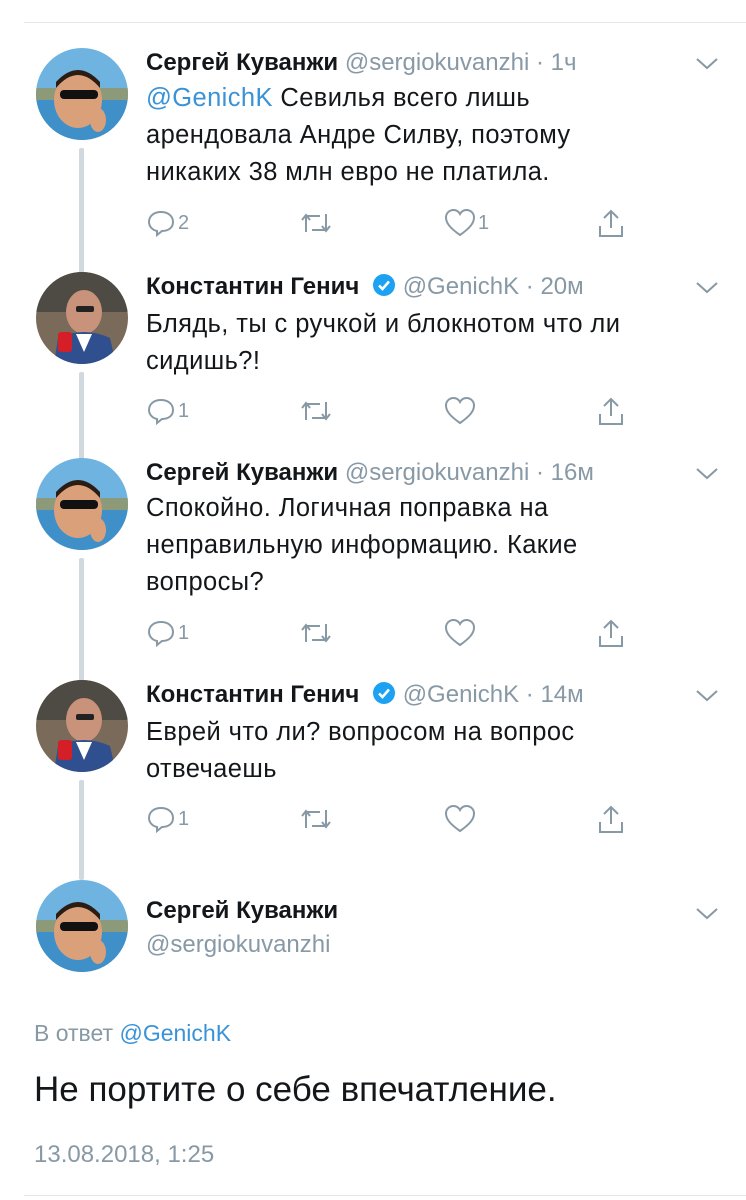 The image size is (746, 1200). Describe the element at coordinates (295, 1089) in the screenshot. I see `tweet-text: Не портите о себе впечатление.` at that location.